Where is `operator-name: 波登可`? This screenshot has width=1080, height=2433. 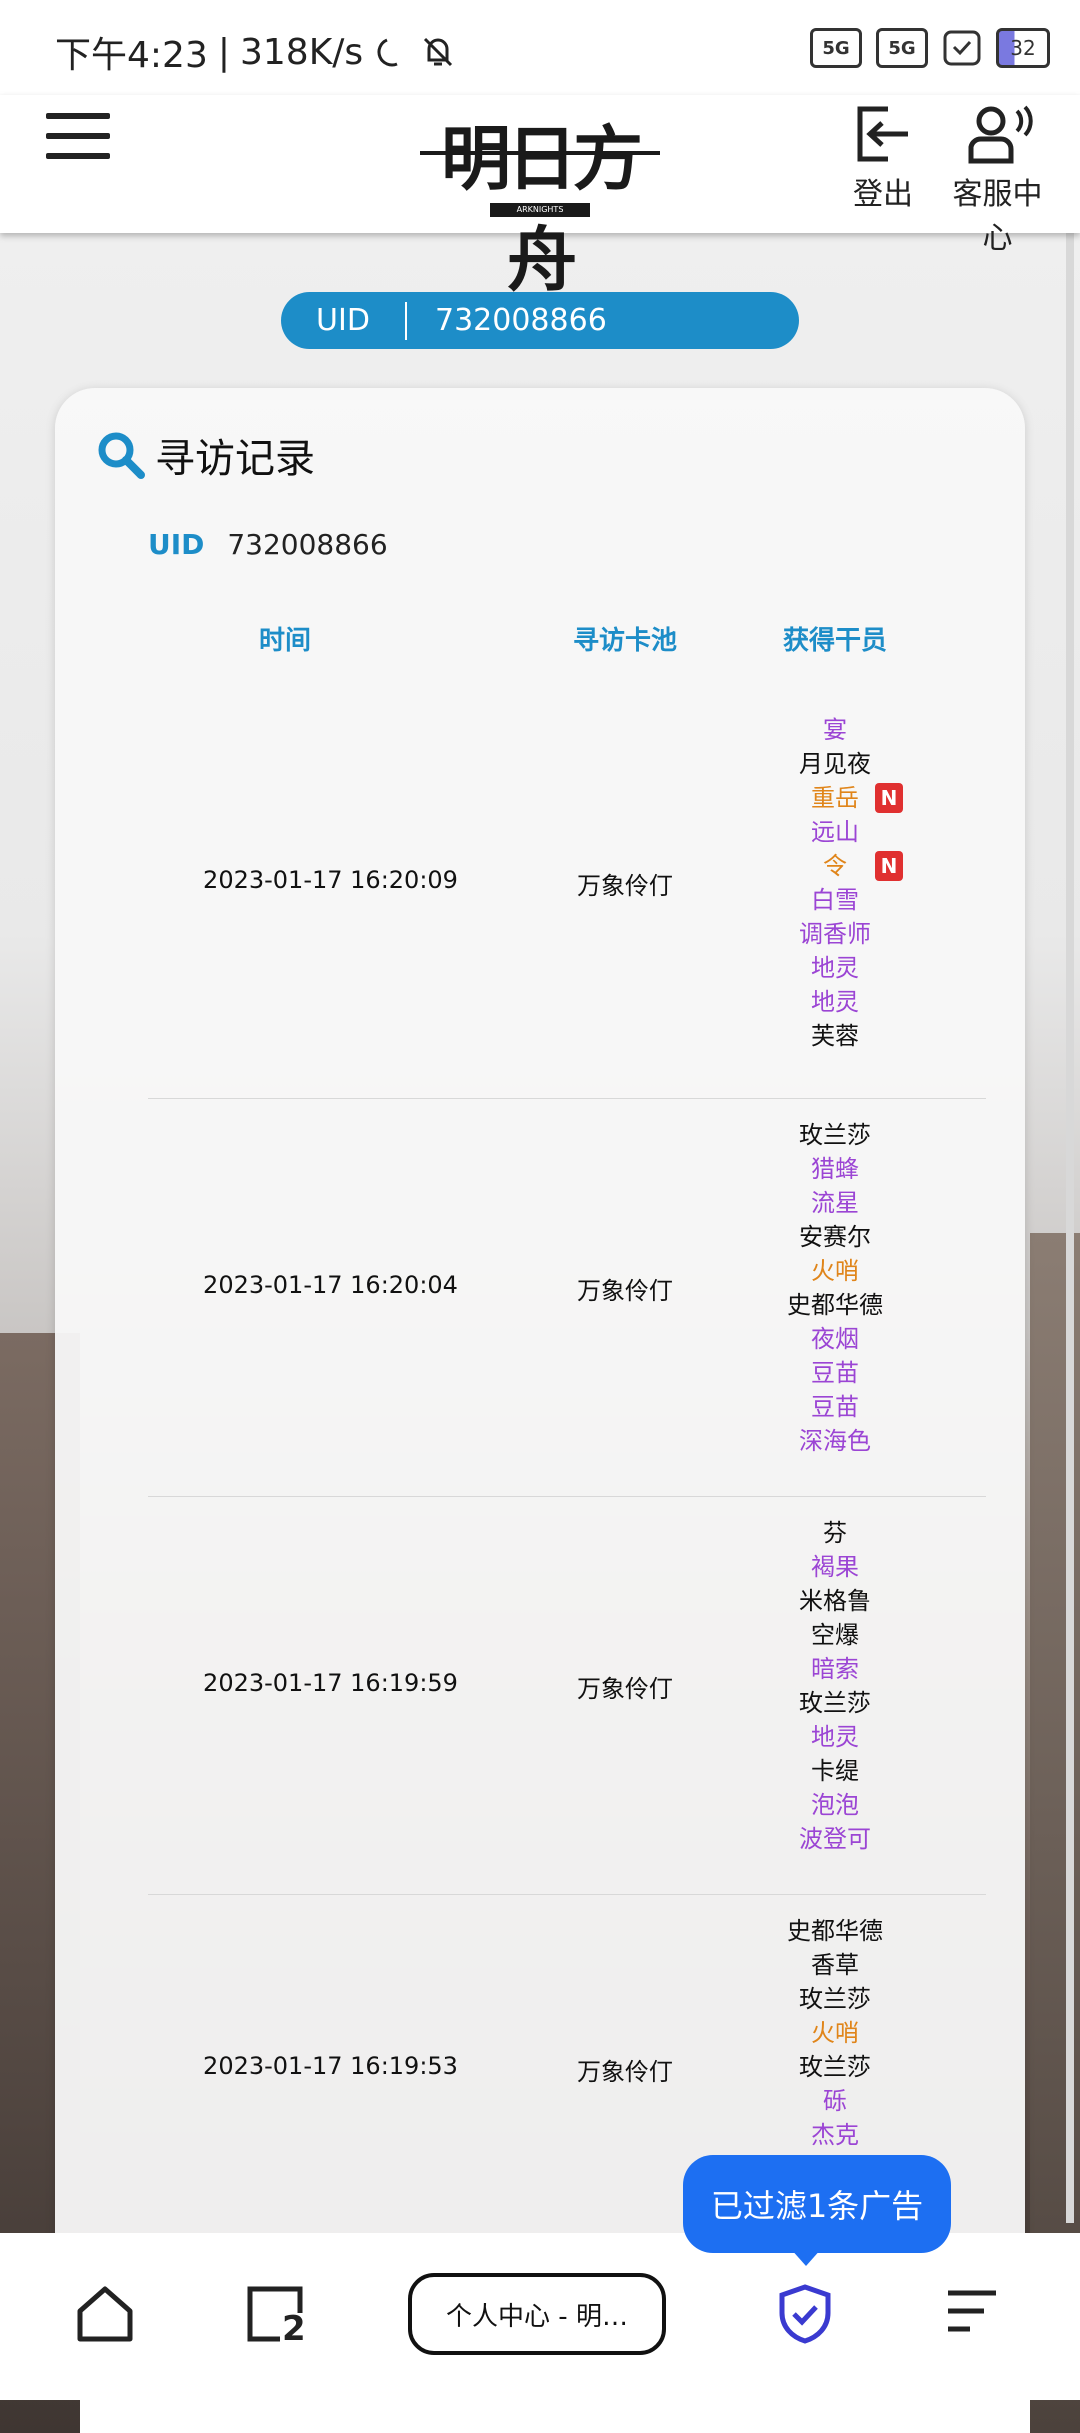
operator-name: 波登可 is located at coordinates (835, 1839).